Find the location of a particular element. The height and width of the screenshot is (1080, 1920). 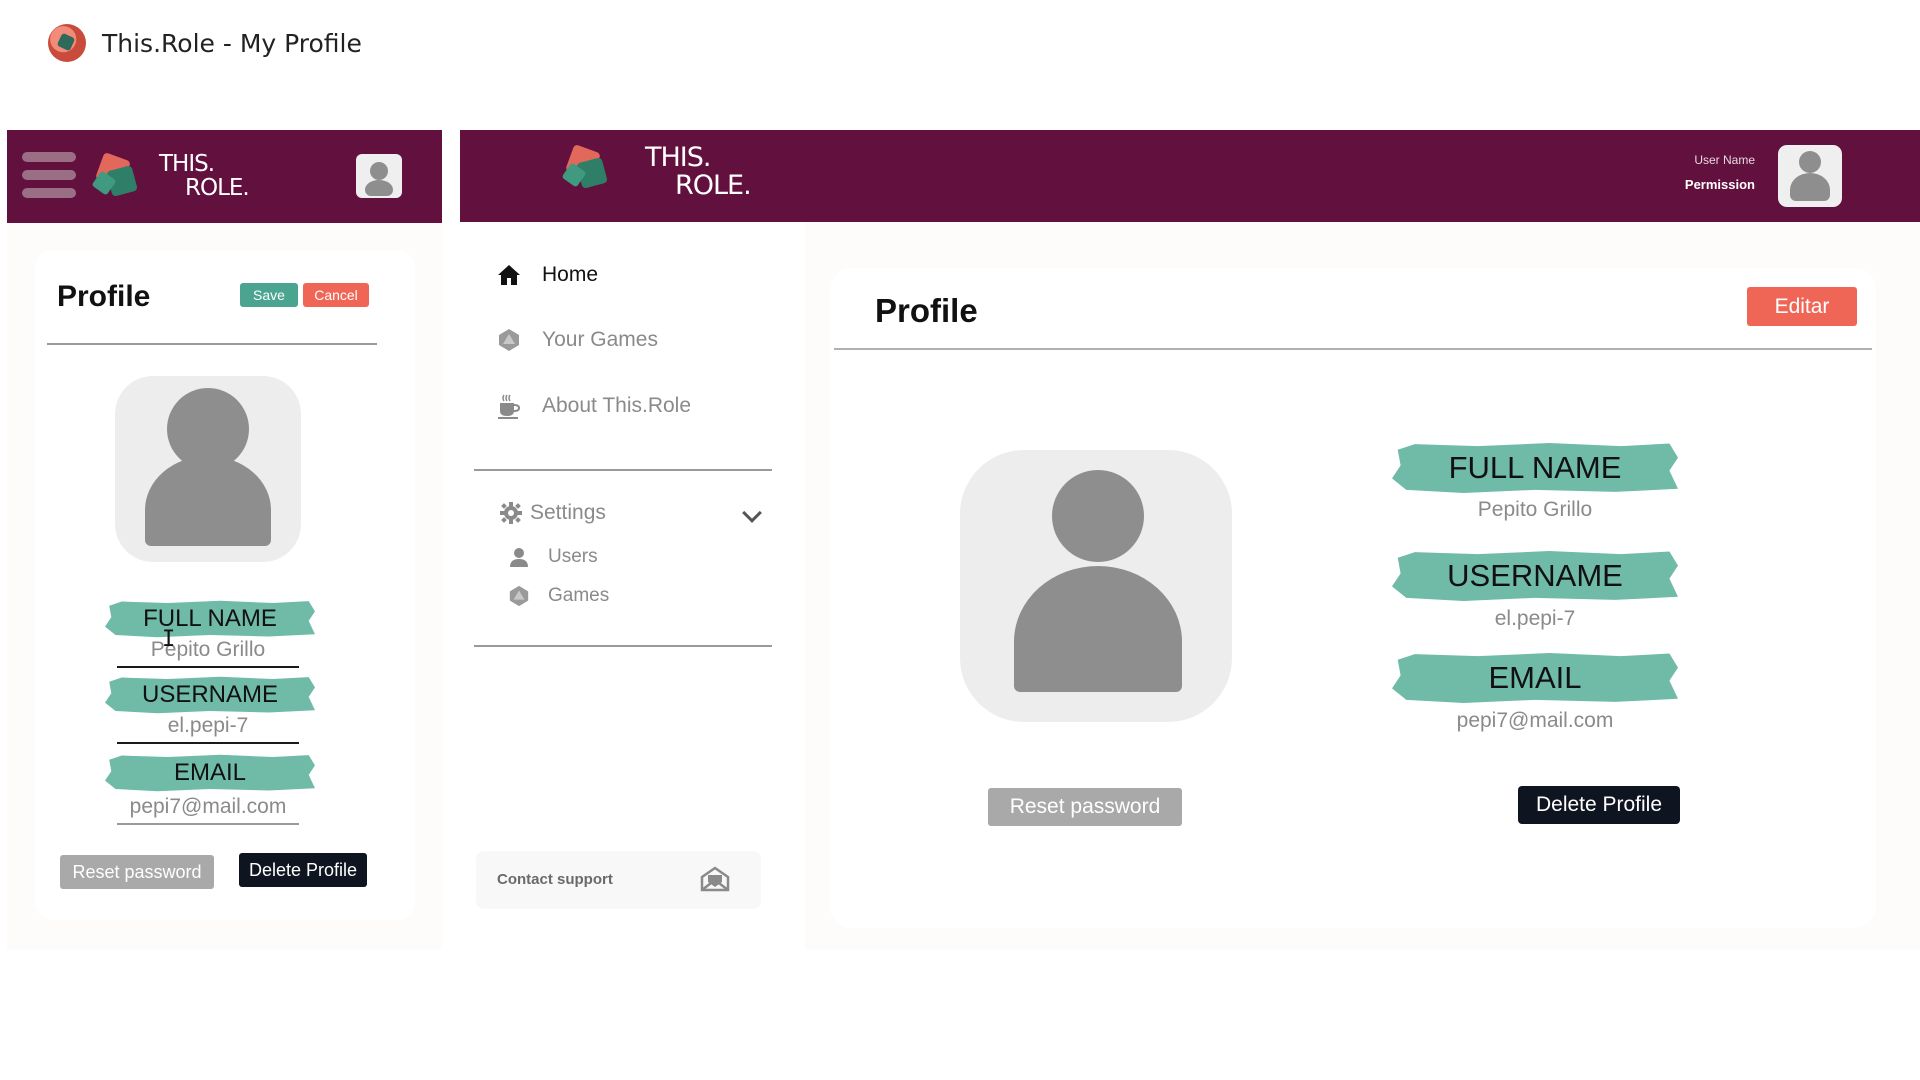

mobile-header: THIS. ROLE. is located at coordinates (224, 176).